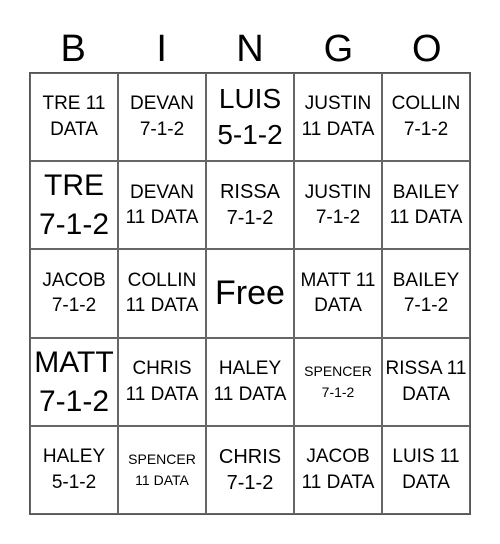  I want to click on bingo-cell-label: LUIS 5-1-2, so click(250, 116).